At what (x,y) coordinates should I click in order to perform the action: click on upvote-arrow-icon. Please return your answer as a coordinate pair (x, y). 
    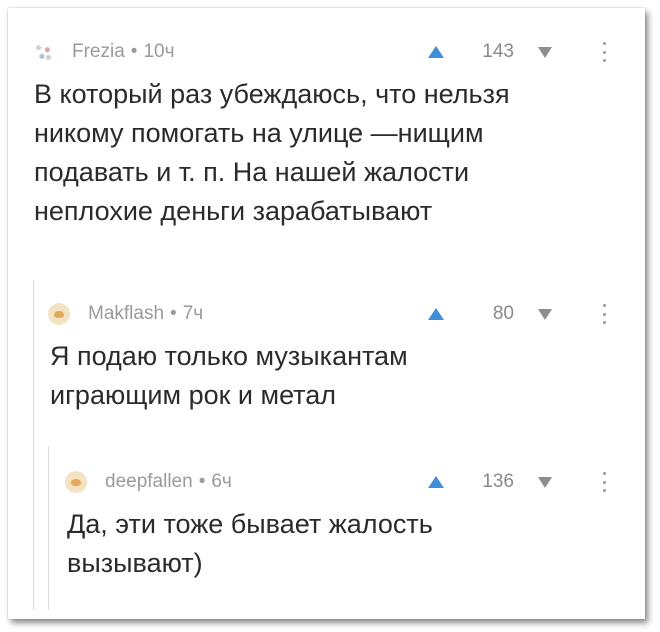
    Looking at the image, I should click on (436, 482).